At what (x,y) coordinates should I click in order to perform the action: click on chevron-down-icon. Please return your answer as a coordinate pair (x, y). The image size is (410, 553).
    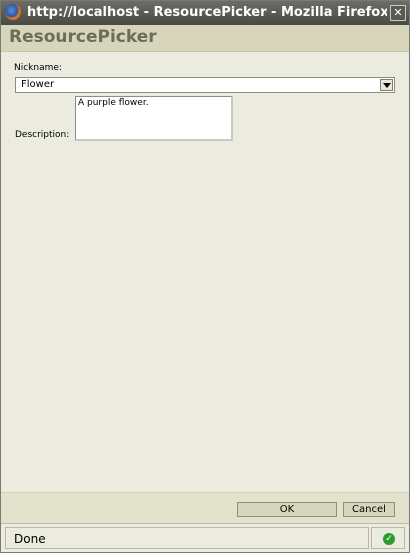
    Looking at the image, I should click on (386, 85).